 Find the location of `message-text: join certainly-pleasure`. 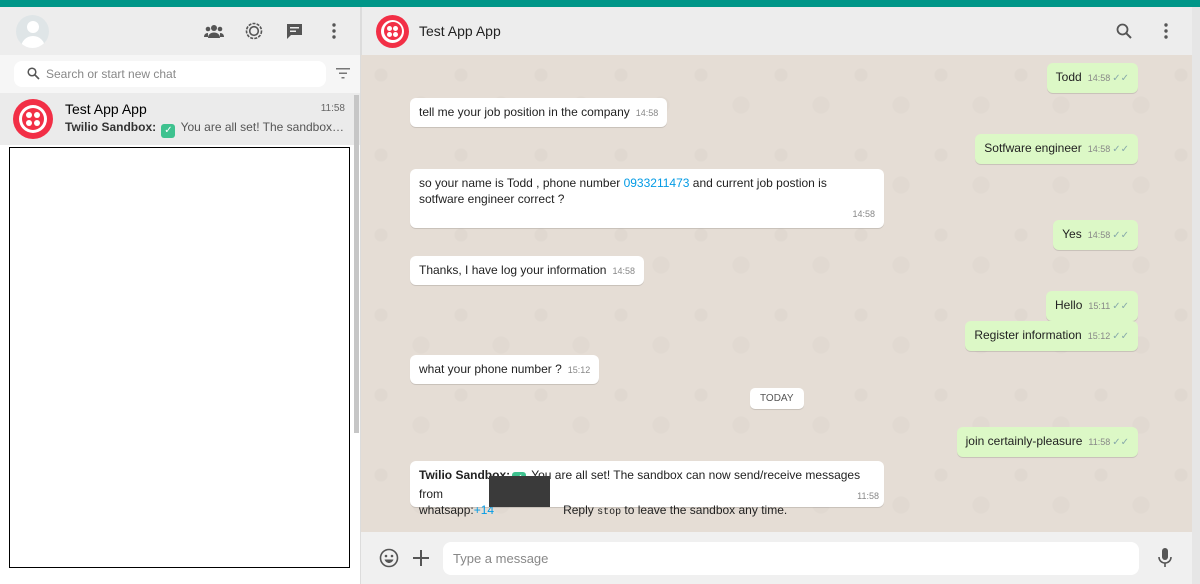

message-text: join certainly-pleasure is located at coordinates (1024, 441).